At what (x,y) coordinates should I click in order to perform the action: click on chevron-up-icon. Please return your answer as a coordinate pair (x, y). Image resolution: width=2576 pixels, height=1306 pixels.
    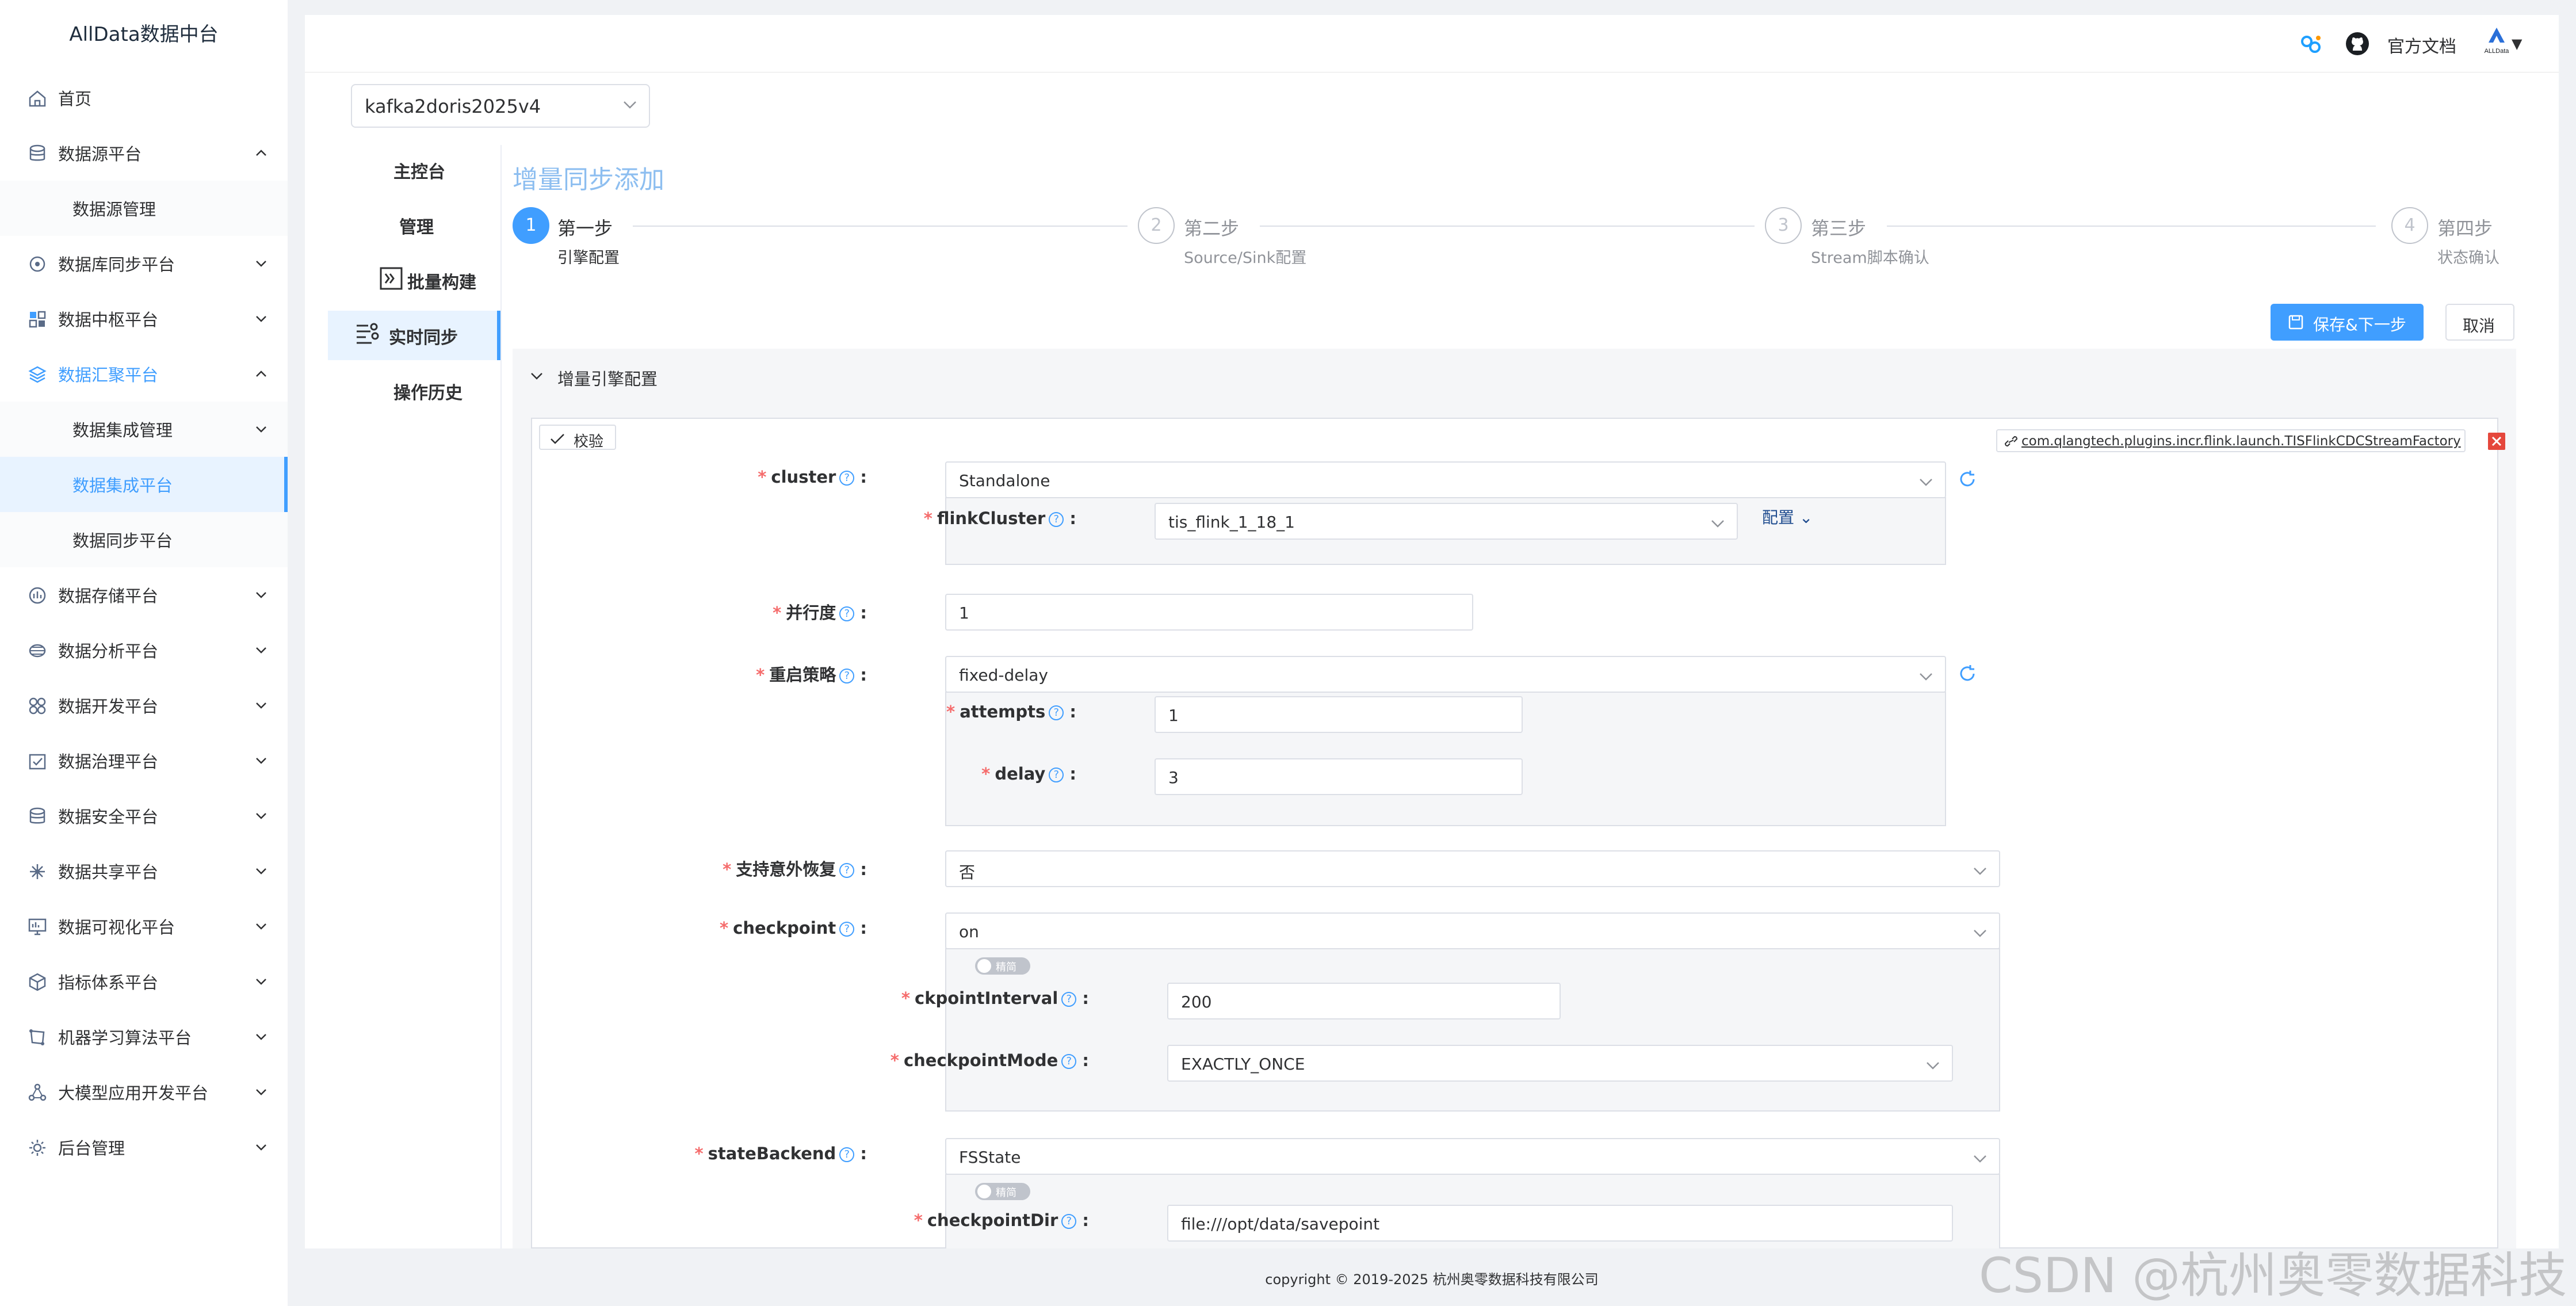
    Looking at the image, I should click on (261, 153).